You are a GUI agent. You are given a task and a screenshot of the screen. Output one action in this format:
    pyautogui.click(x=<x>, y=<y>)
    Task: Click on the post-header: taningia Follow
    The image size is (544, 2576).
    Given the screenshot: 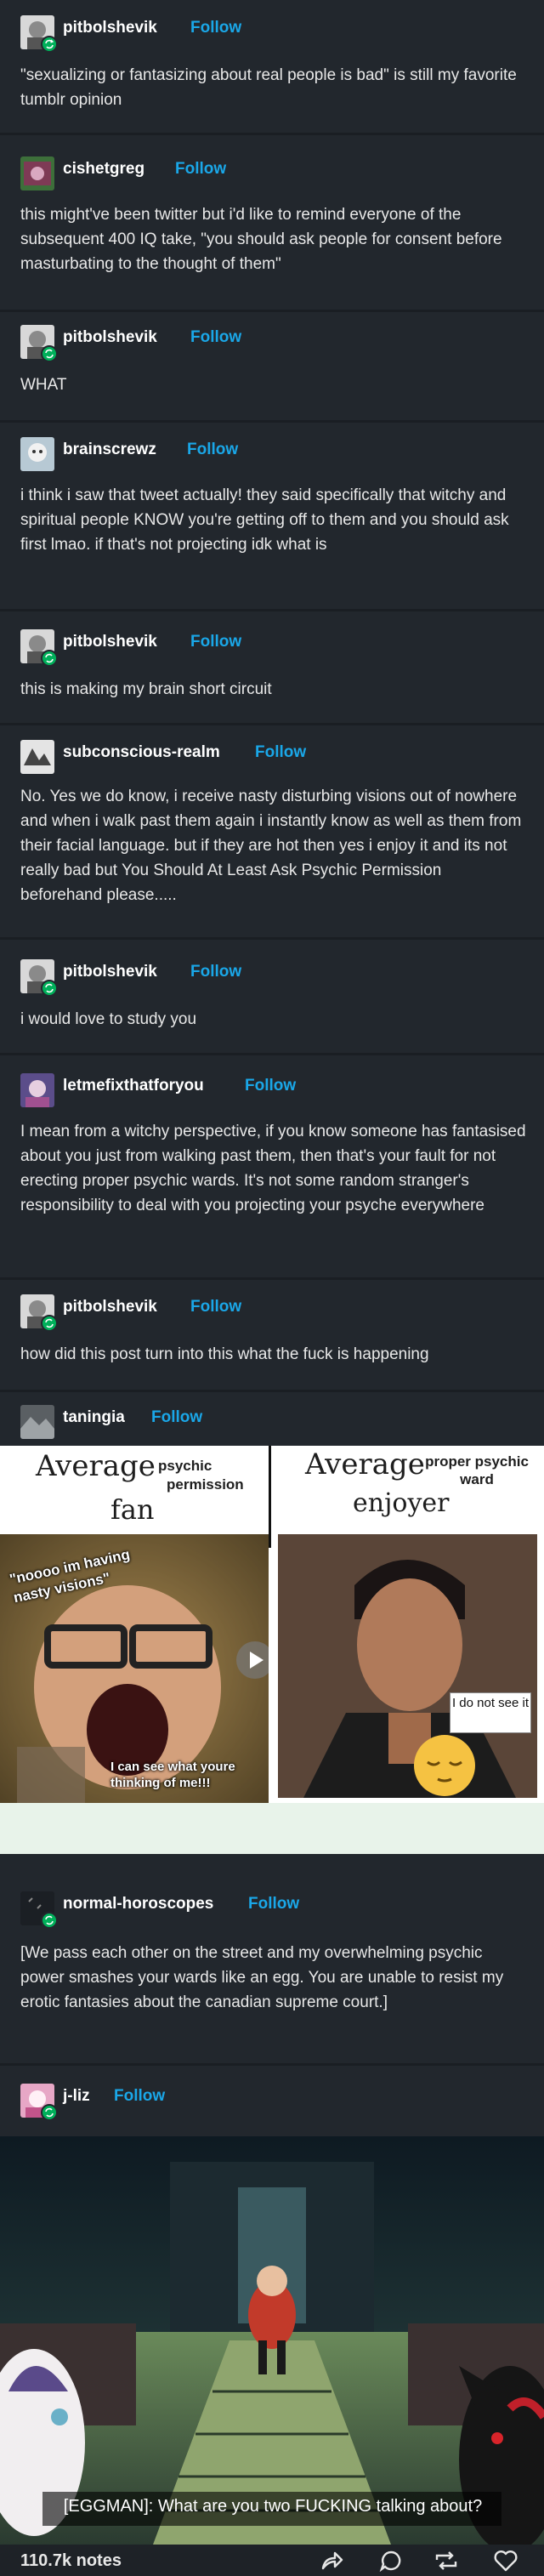 What is the action you would take?
    pyautogui.click(x=272, y=1422)
    